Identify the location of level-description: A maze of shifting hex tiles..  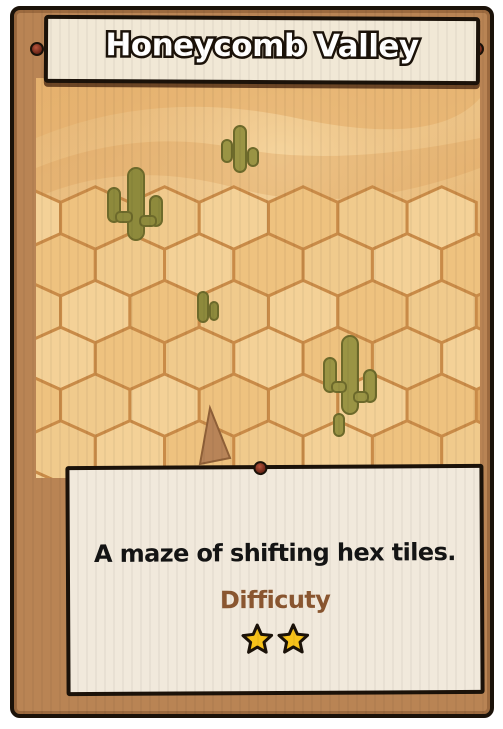
(274, 553).